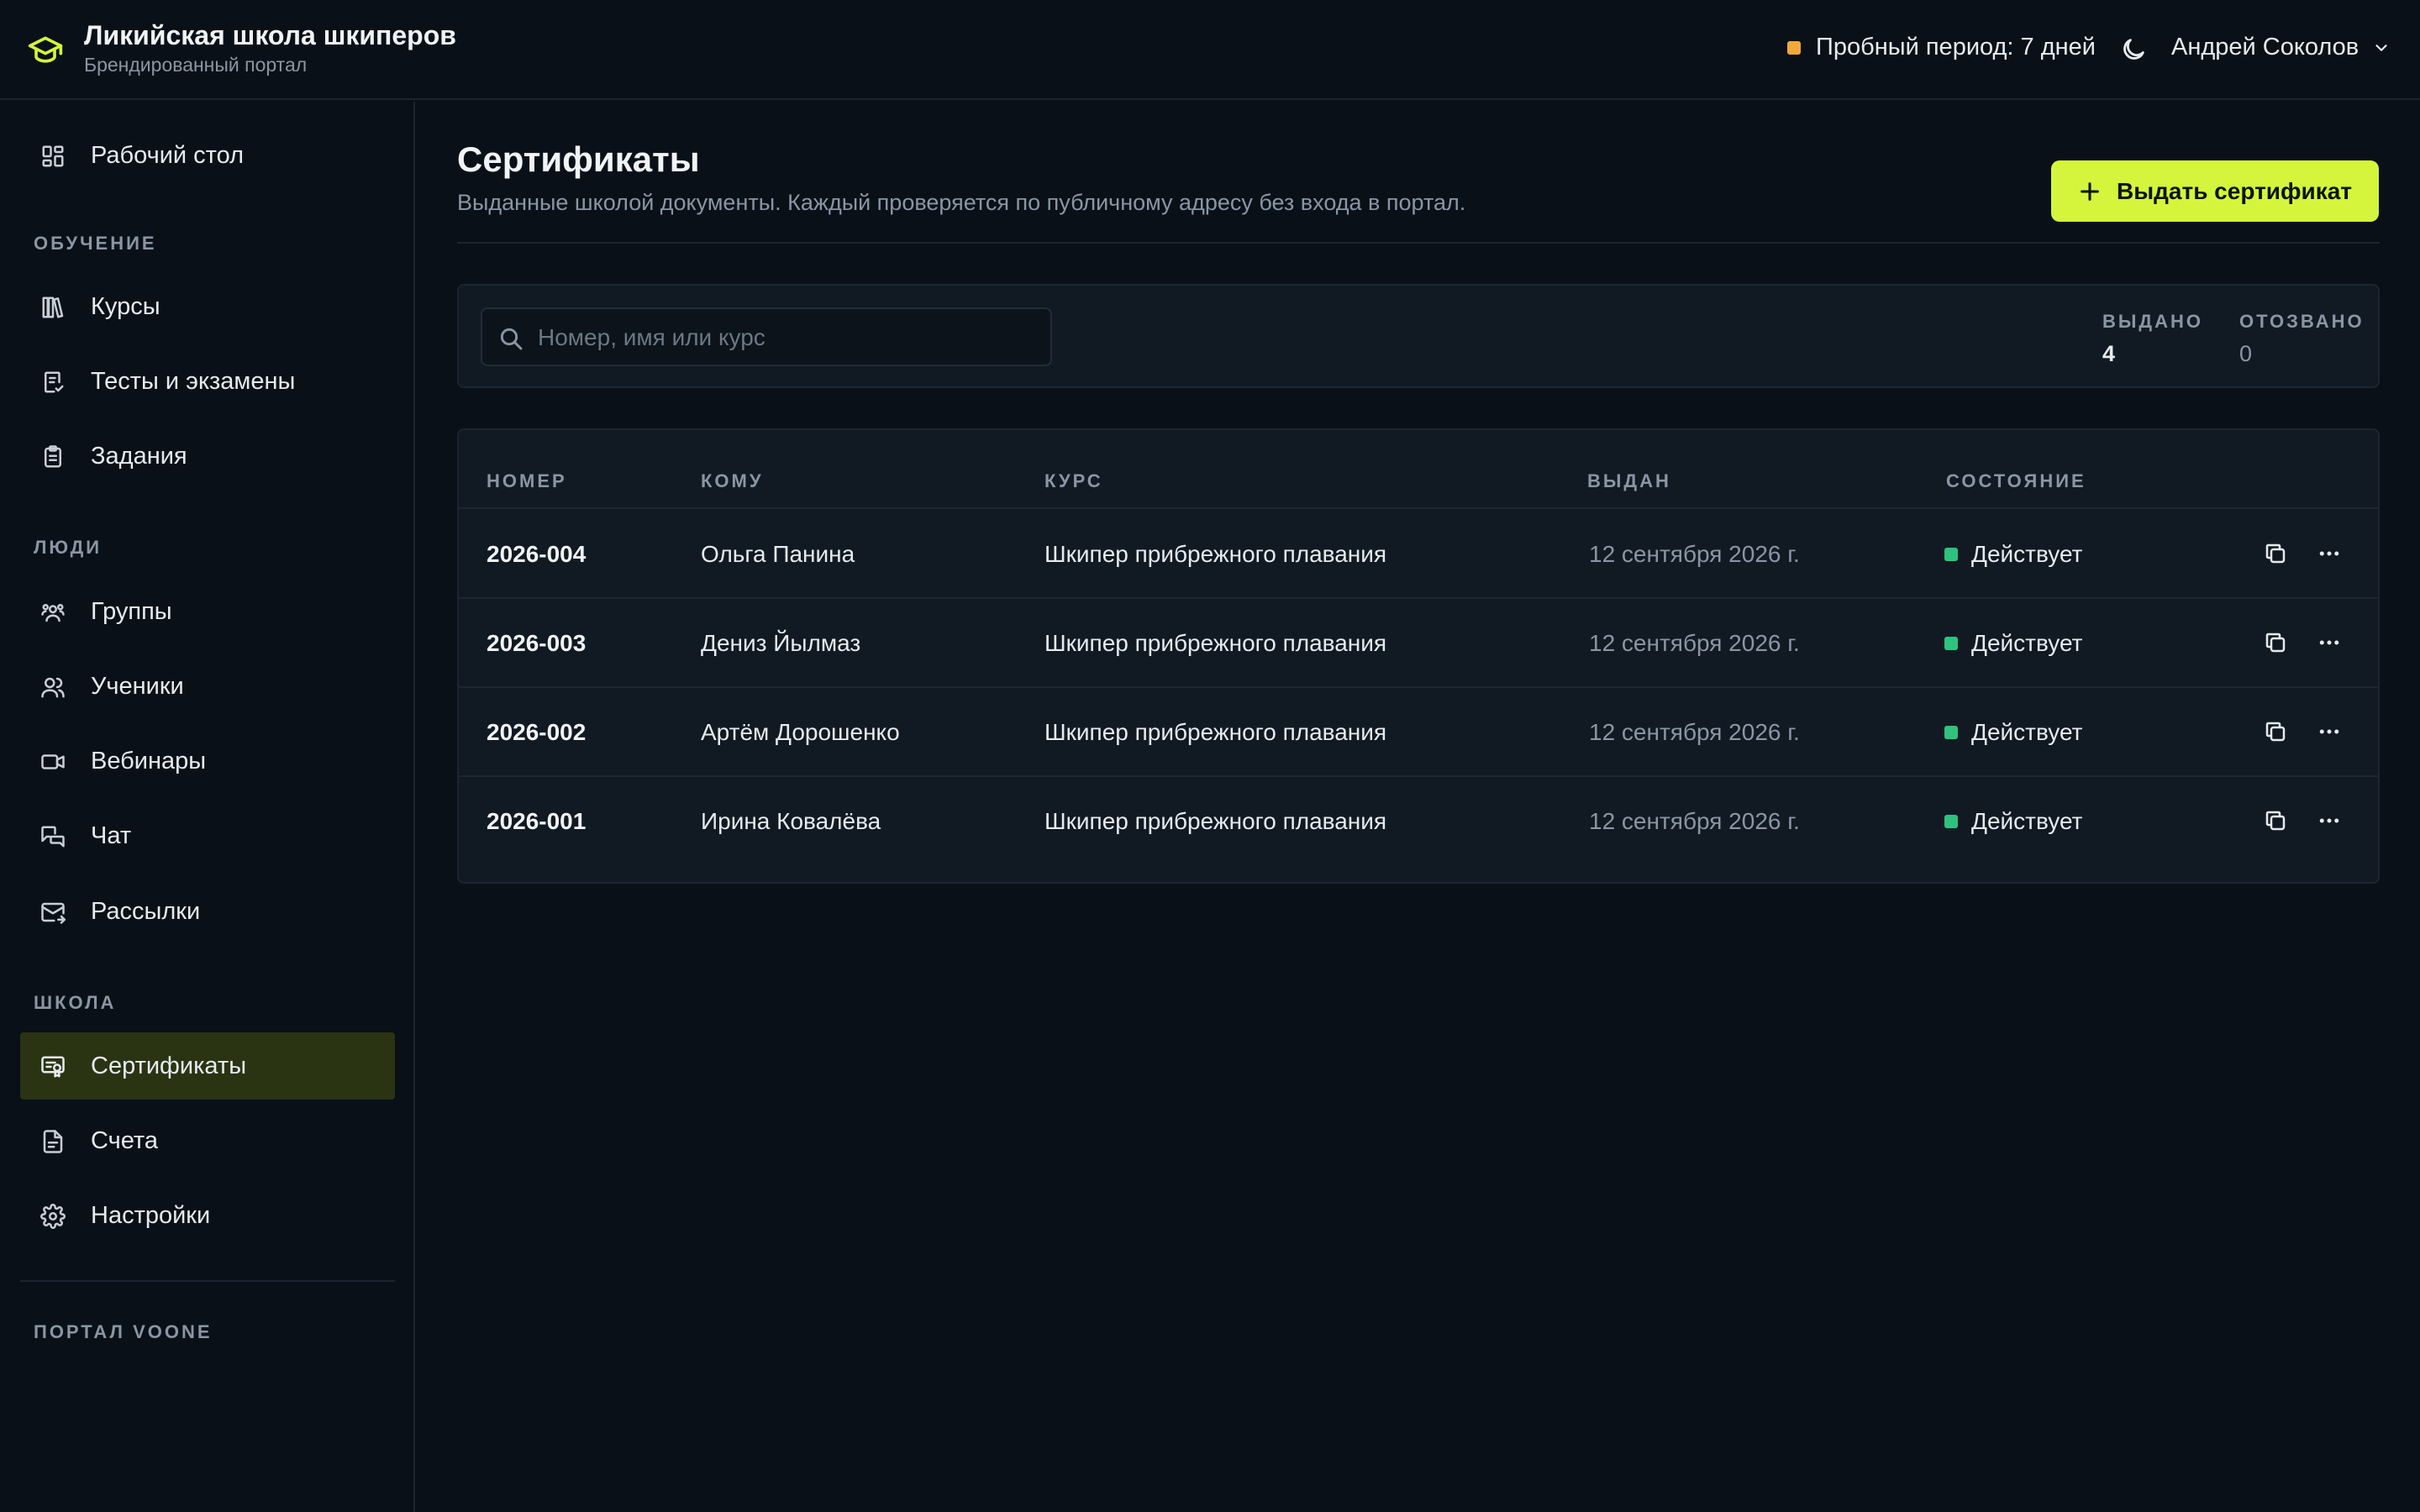 The image size is (2420, 1512). What do you see at coordinates (781, 643) in the screenshot?
I see `recipient-name: Дениз Йылмаз` at bounding box center [781, 643].